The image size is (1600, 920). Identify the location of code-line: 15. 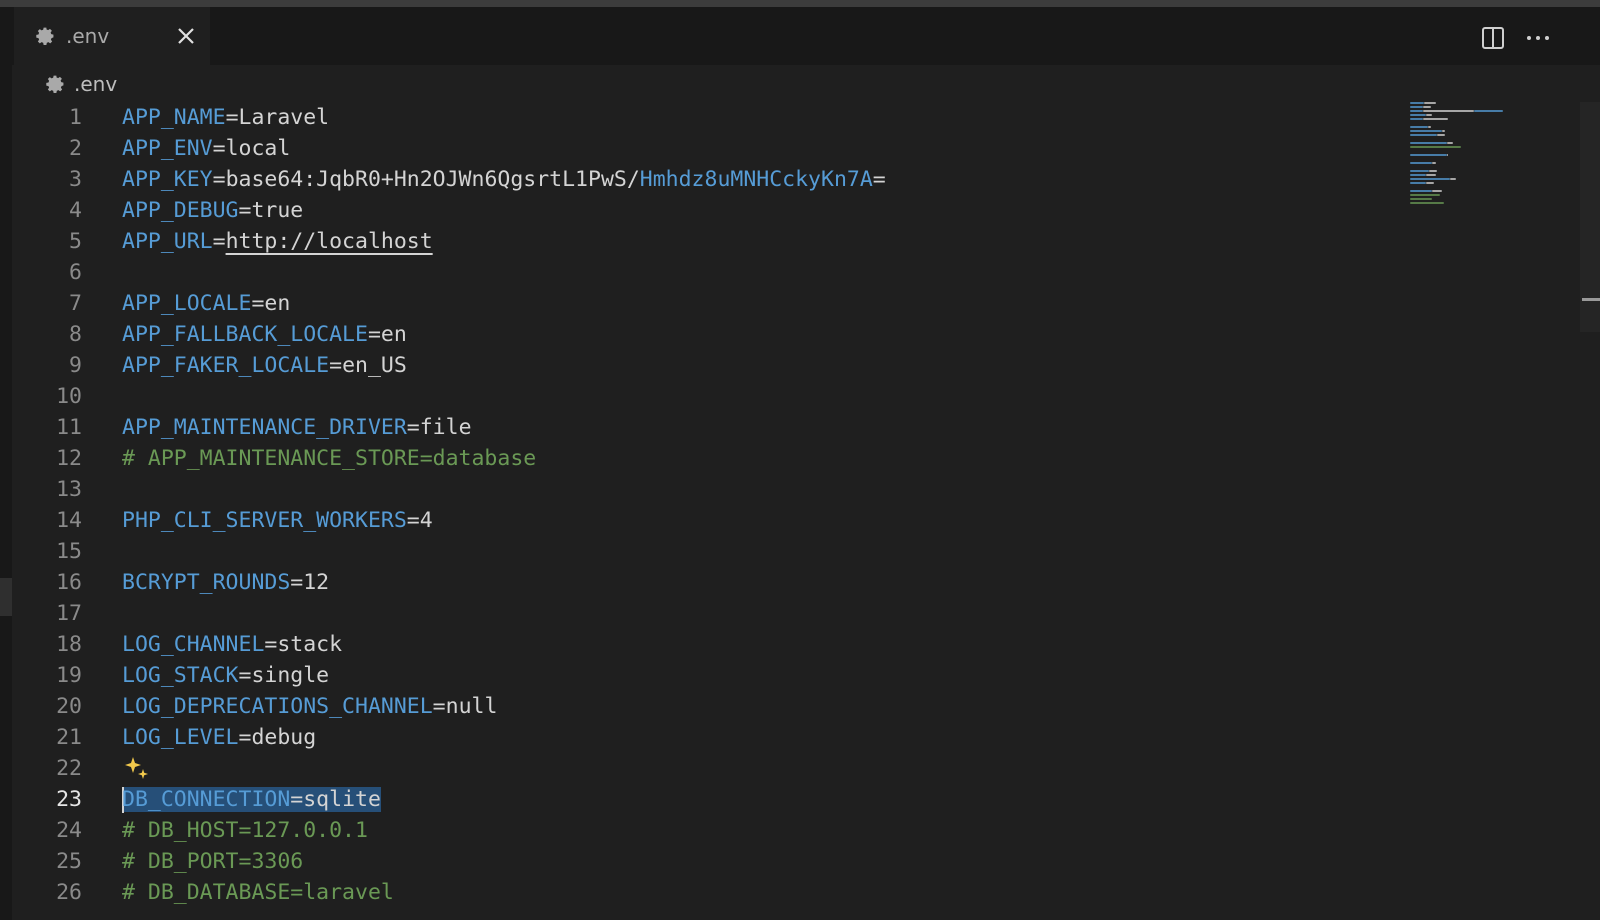
(707, 551).